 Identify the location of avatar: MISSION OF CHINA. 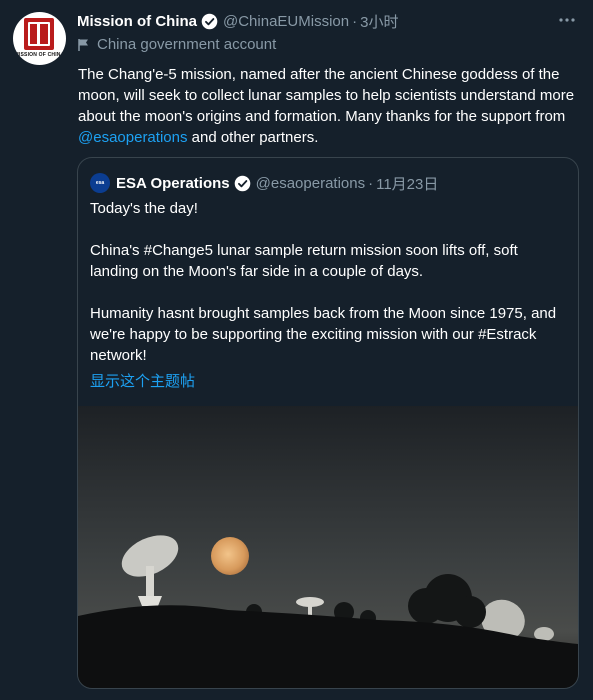
(39, 38).